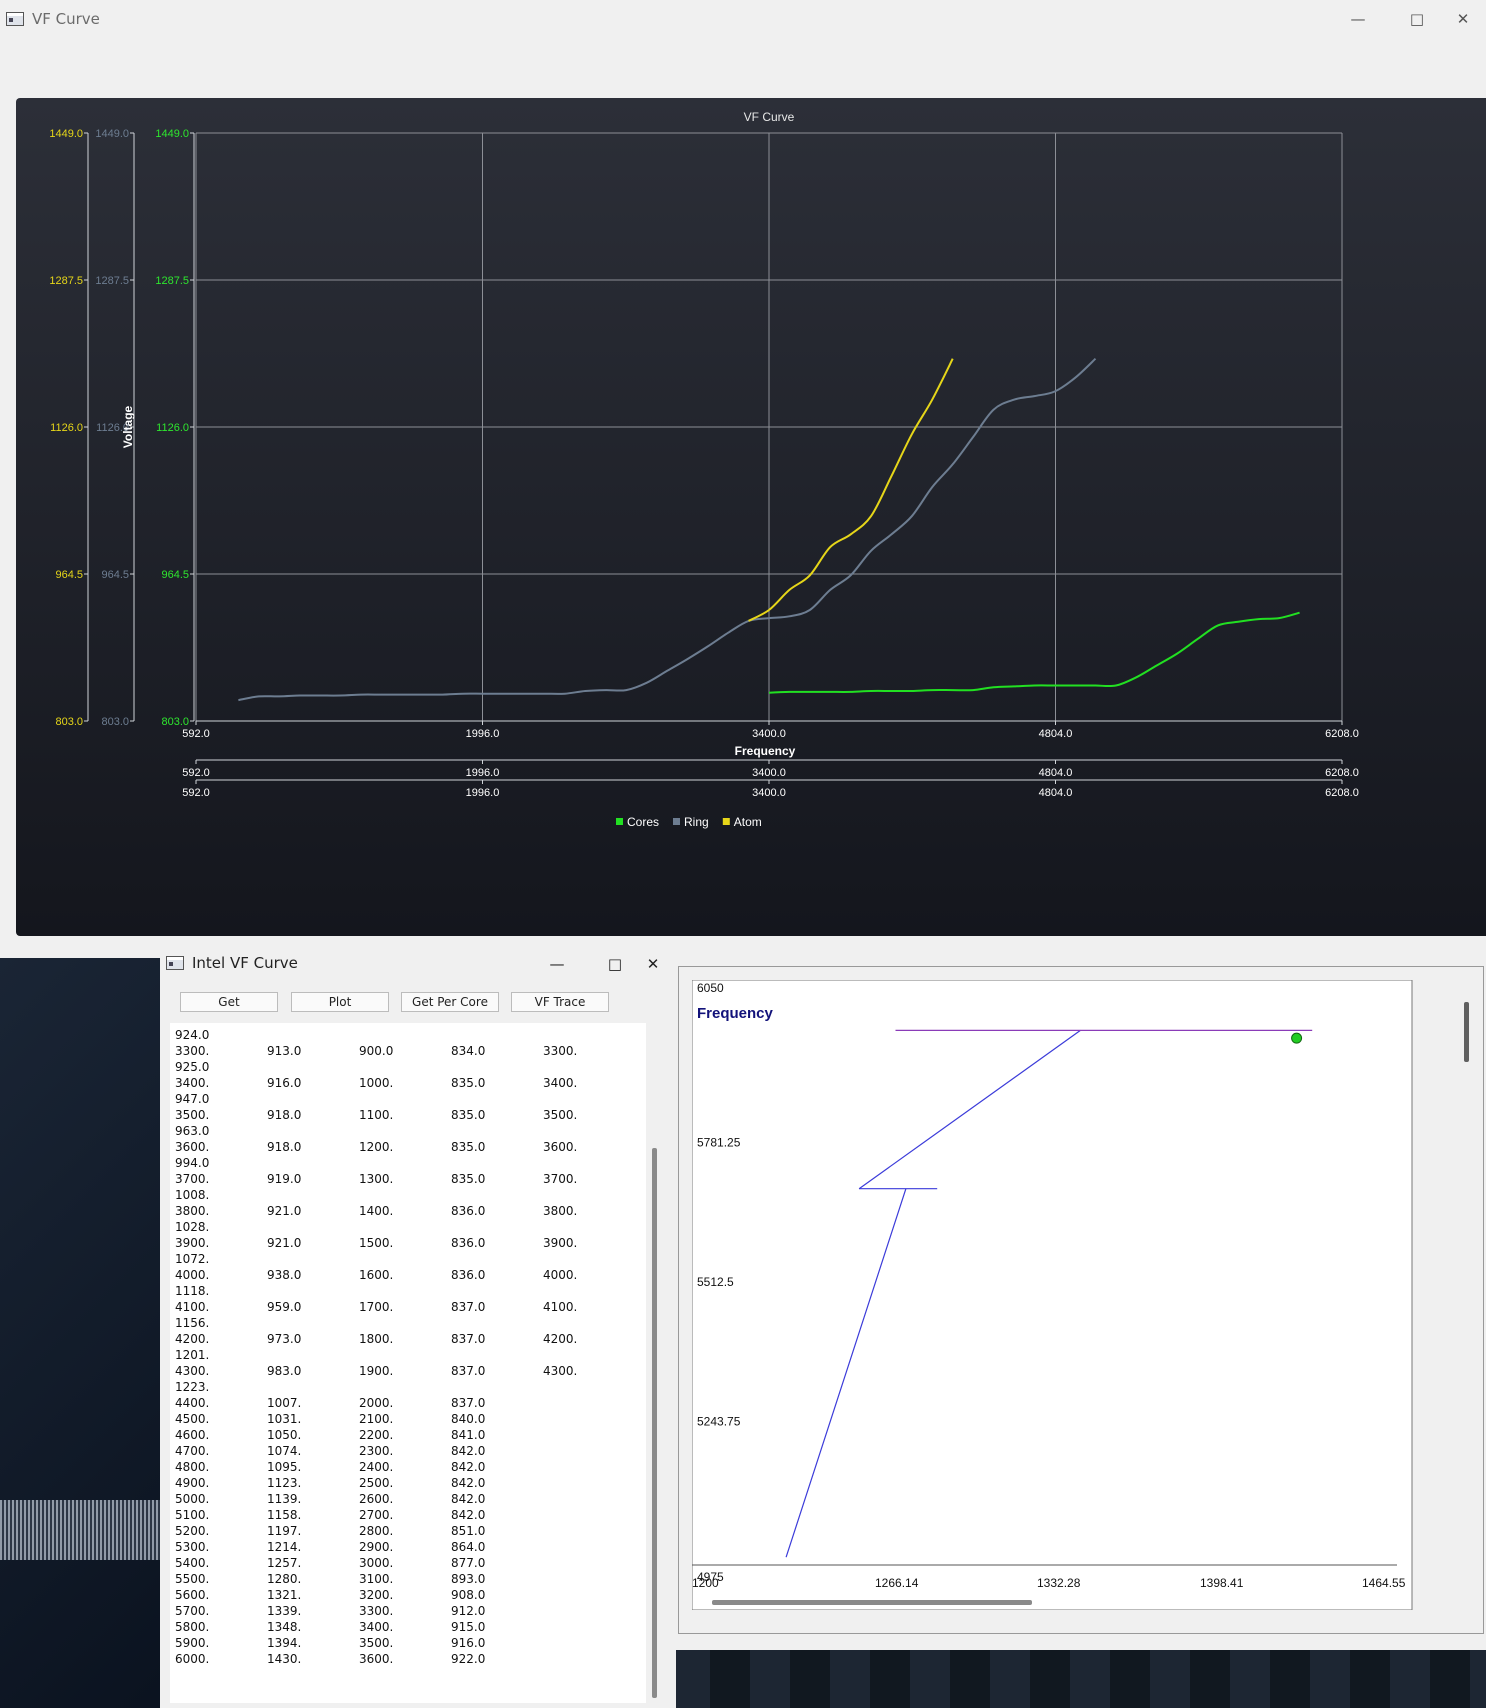  What do you see at coordinates (743, 19) in the screenshot?
I see `titlebar: VF Curve — □ ✕` at bounding box center [743, 19].